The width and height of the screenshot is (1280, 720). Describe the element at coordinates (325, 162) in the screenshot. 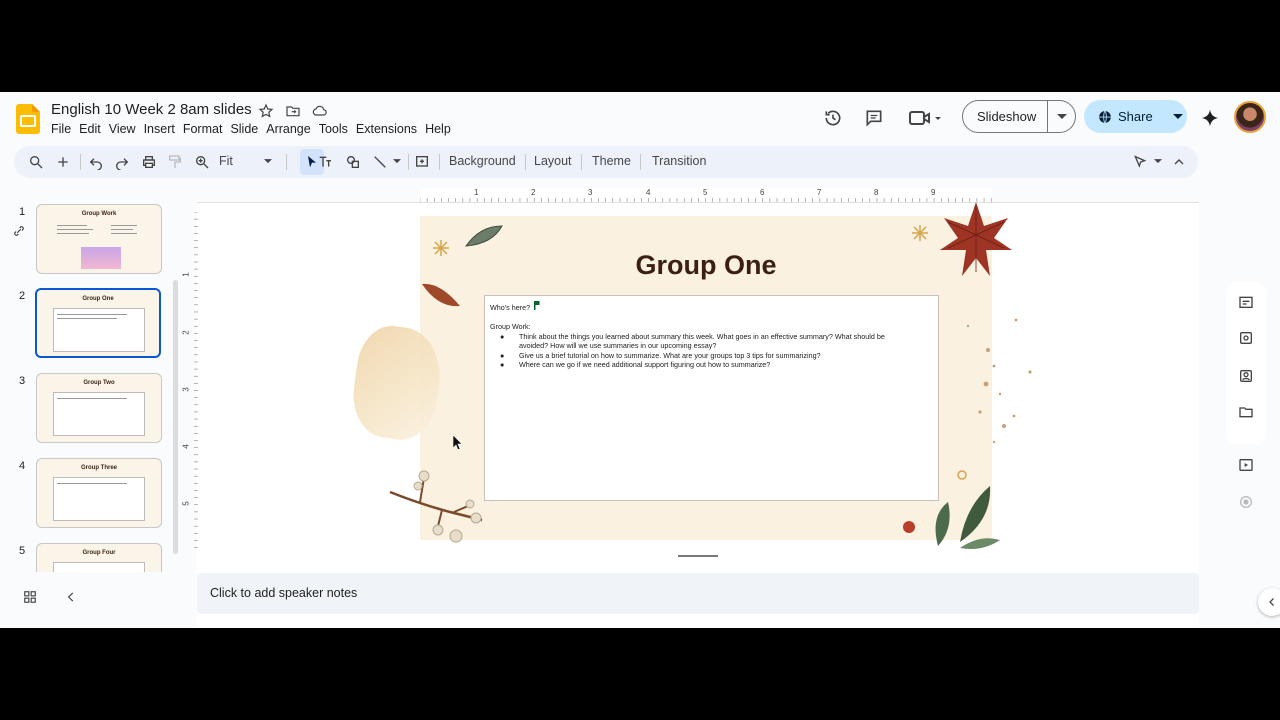

I see `text-box-icon` at that location.